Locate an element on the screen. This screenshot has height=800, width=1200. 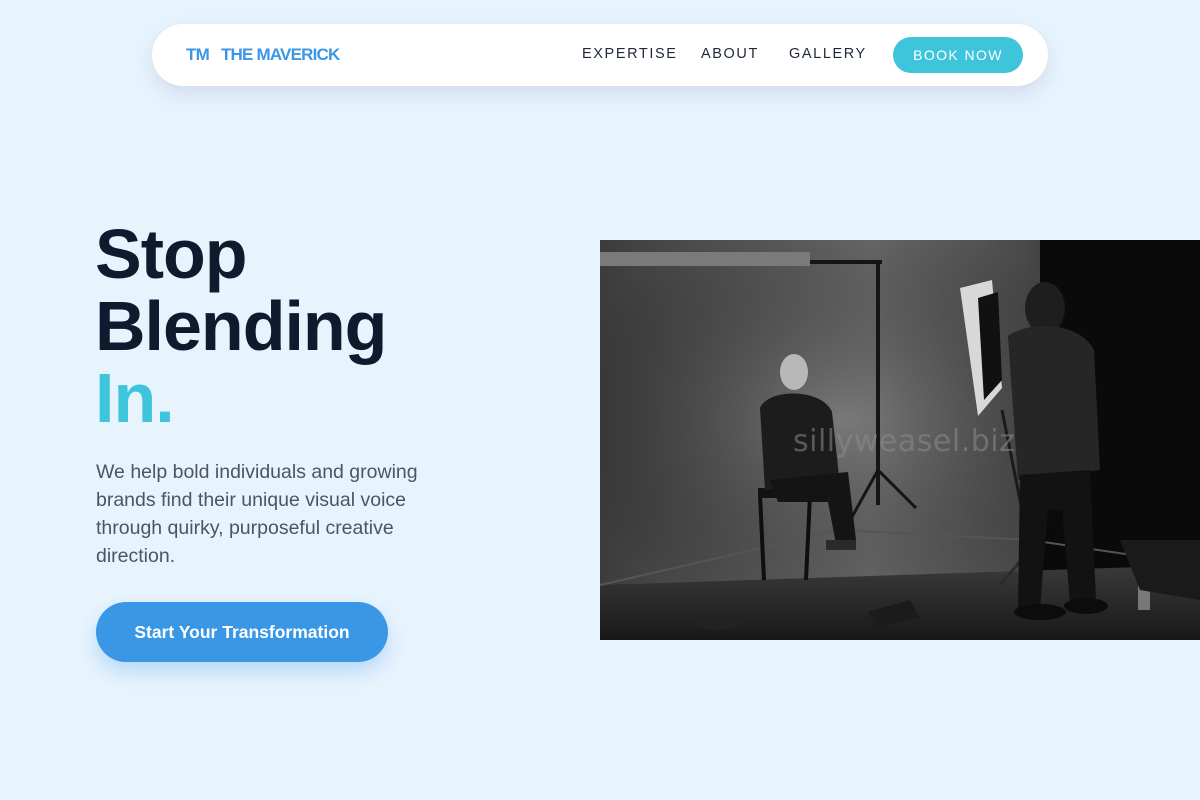
brand-logo: TM THE MAVERICK is located at coordinates (263, 55).